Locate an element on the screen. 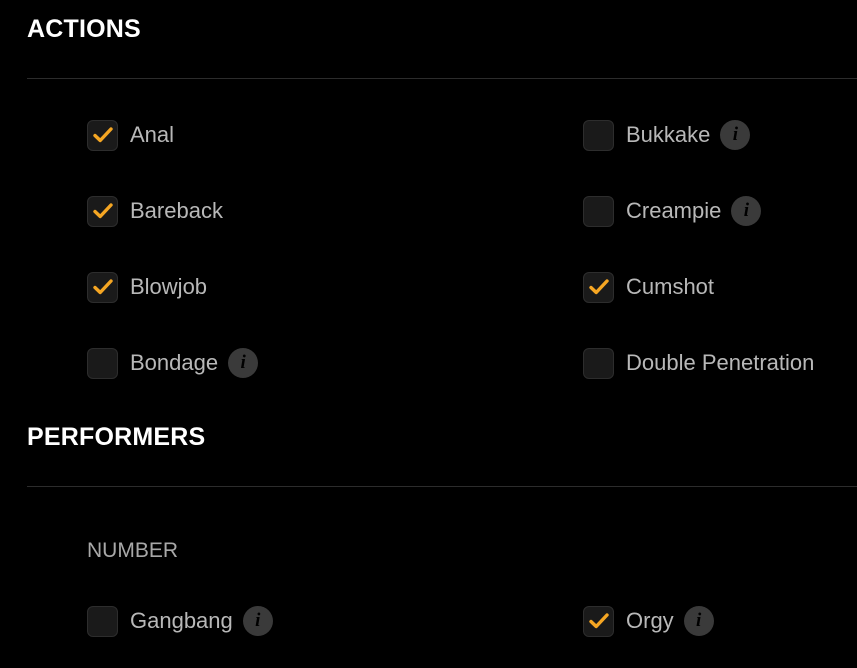 This screenshot has width=857, height=668. option-creampie: Creampie i is located at coordinates (672, 211).